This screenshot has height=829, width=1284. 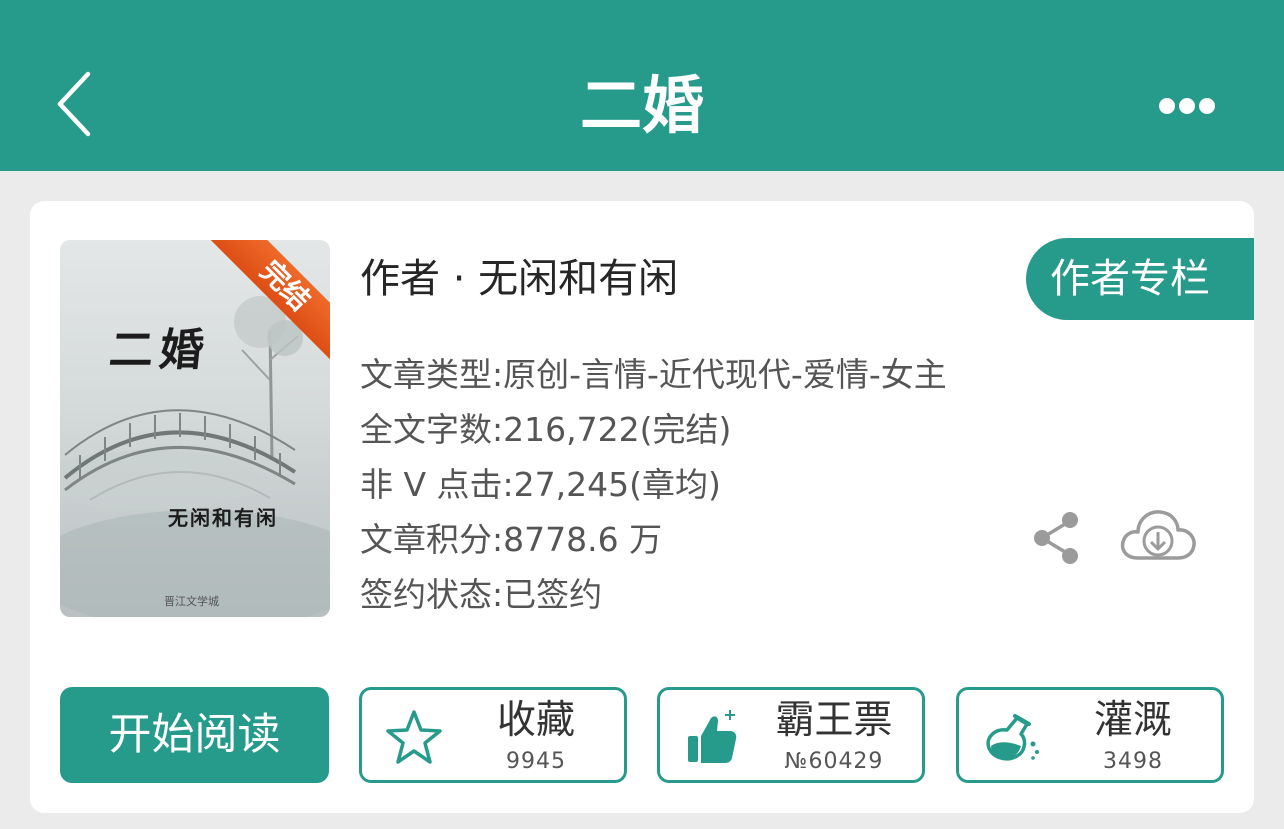 What do you see at coordinates (1132, 720) in the screenshot?
I see `nutrient-label: 灌溉` at bounding box center [1132, 720].